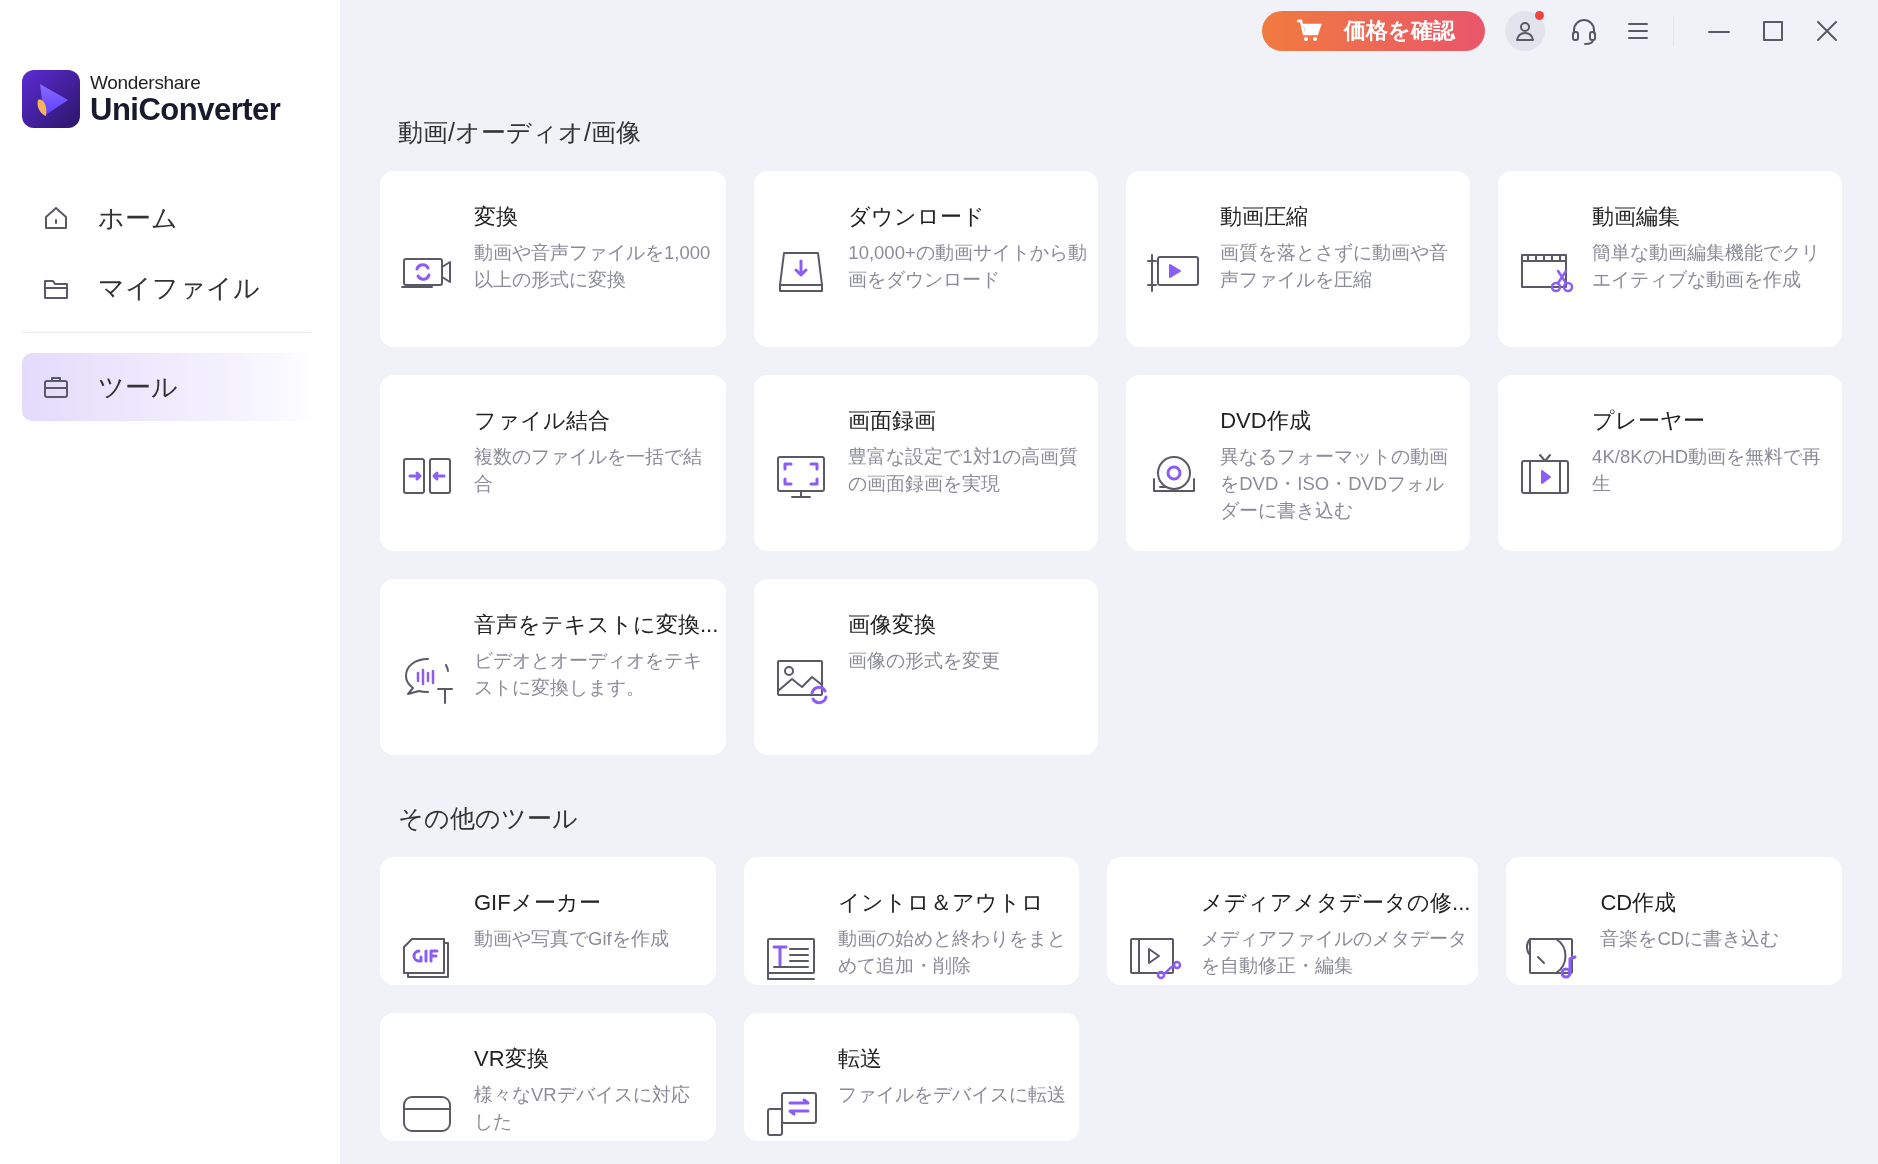 This screenshot has height=1164, width=1878. I want to click on tool-description: 画像の形式を変更, so click(925, 661).